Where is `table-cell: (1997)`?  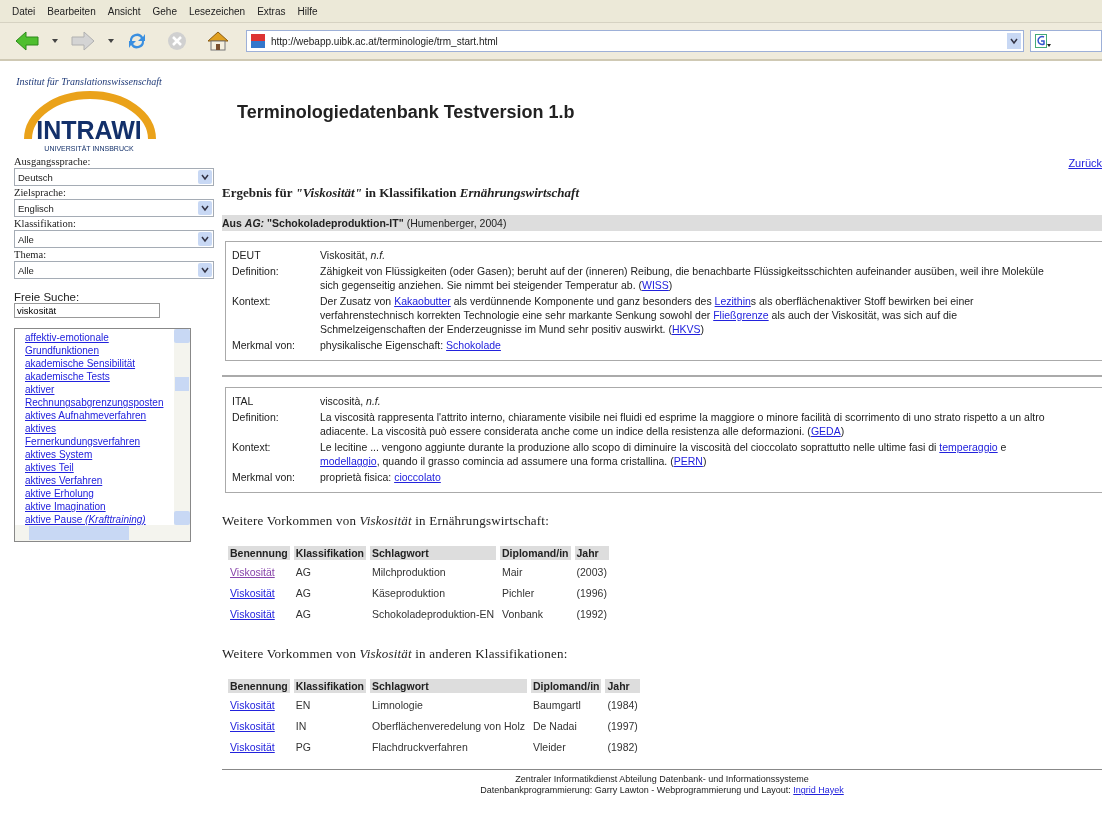 table-cell: (1997) is located at coordinates (622, 726).